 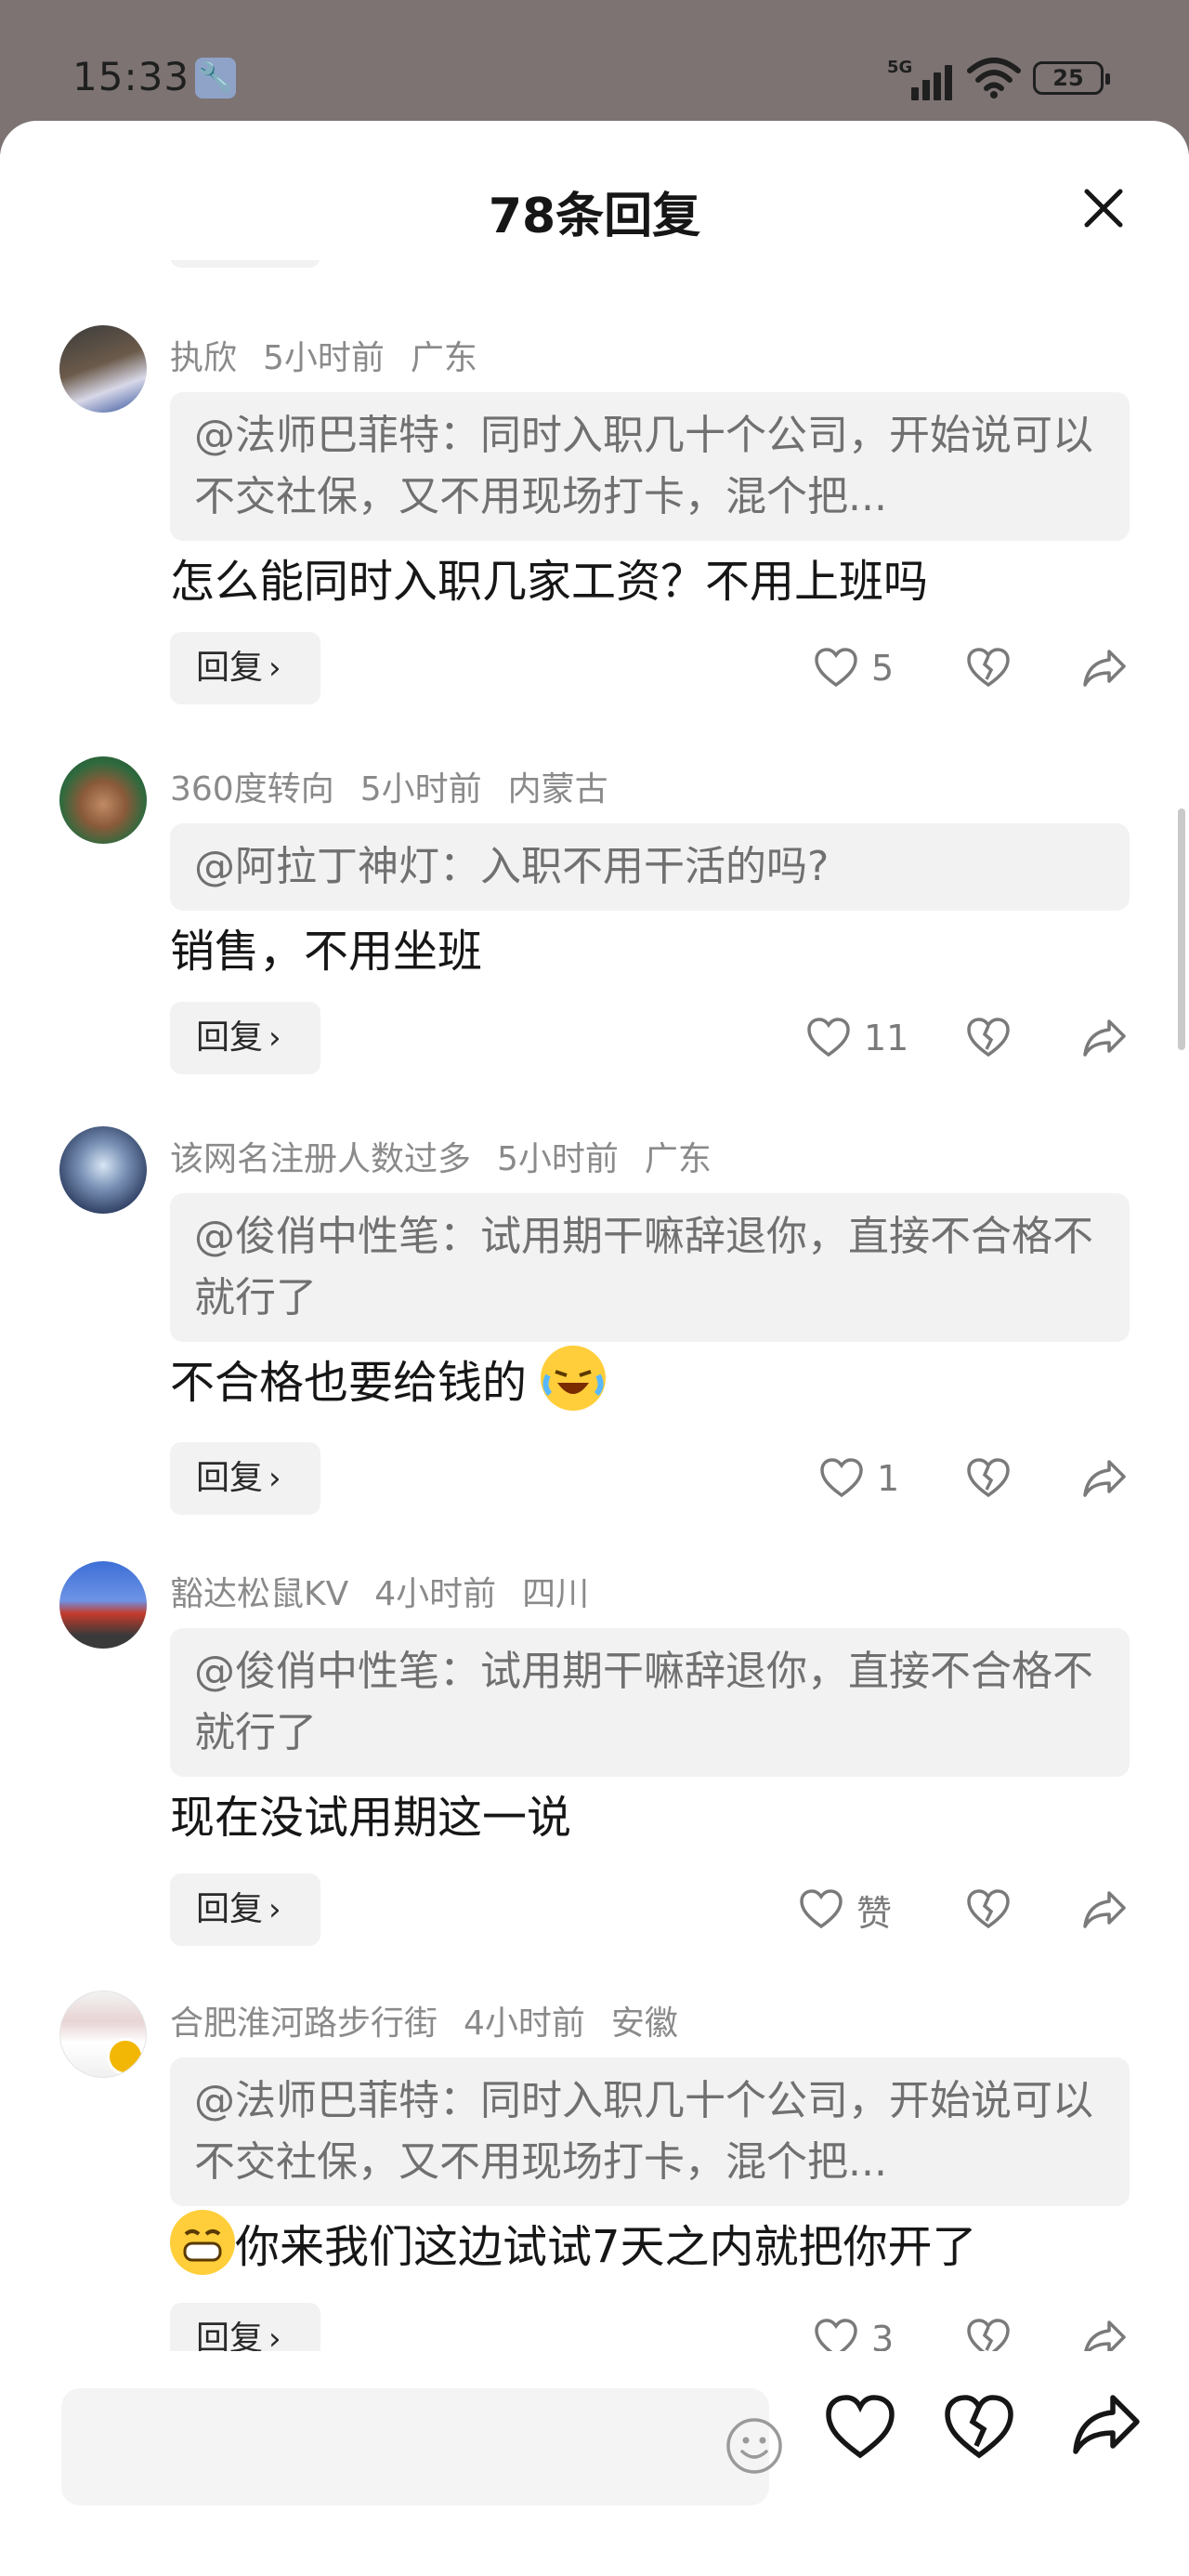 I want to click on laughing-crying-emoji-icon, so click(x=574, y=1378).